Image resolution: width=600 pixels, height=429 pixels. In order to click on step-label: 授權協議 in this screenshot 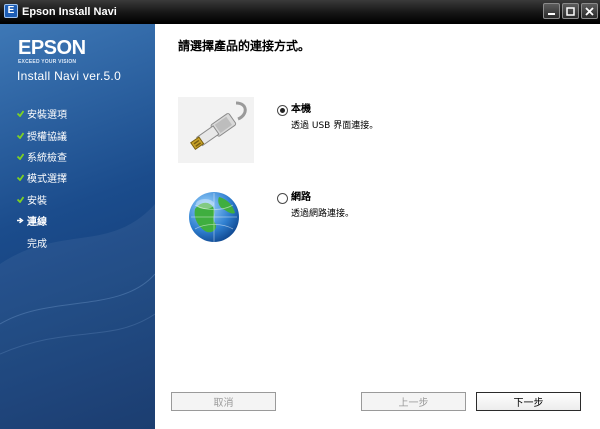, I will do `click(47, 137)`.